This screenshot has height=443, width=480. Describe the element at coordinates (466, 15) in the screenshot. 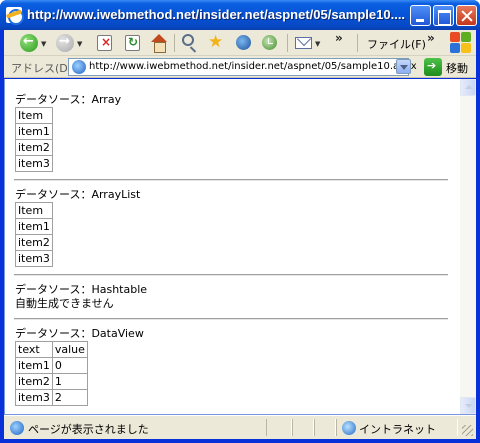

I see `close-button` at that location.